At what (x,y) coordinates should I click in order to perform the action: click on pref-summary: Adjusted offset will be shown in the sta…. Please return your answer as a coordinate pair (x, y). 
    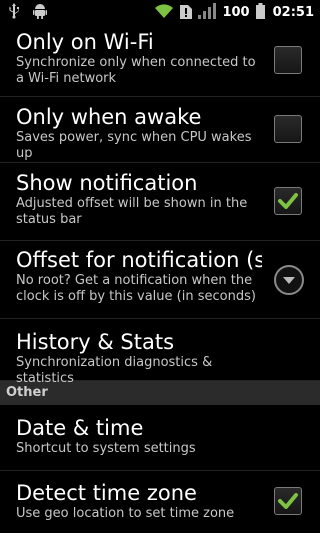
    Looking at the image, I should click on (132, 211).